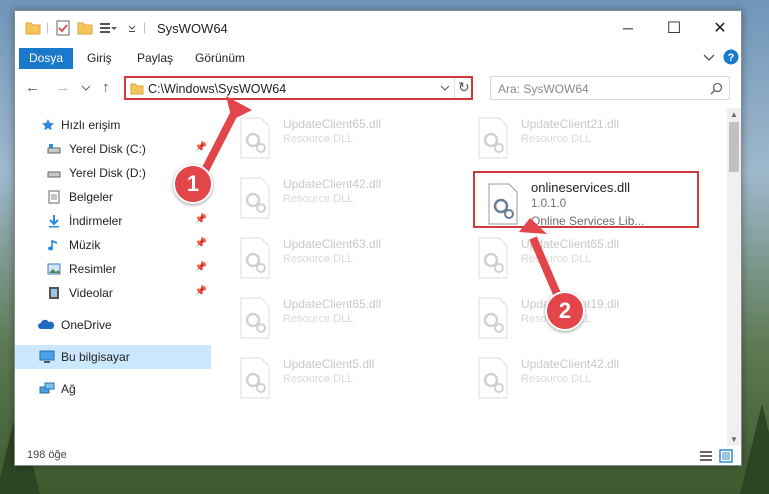 This screenshot has height=494, width=769. I want to click on step-2-callout: 2, so click(565, 311).